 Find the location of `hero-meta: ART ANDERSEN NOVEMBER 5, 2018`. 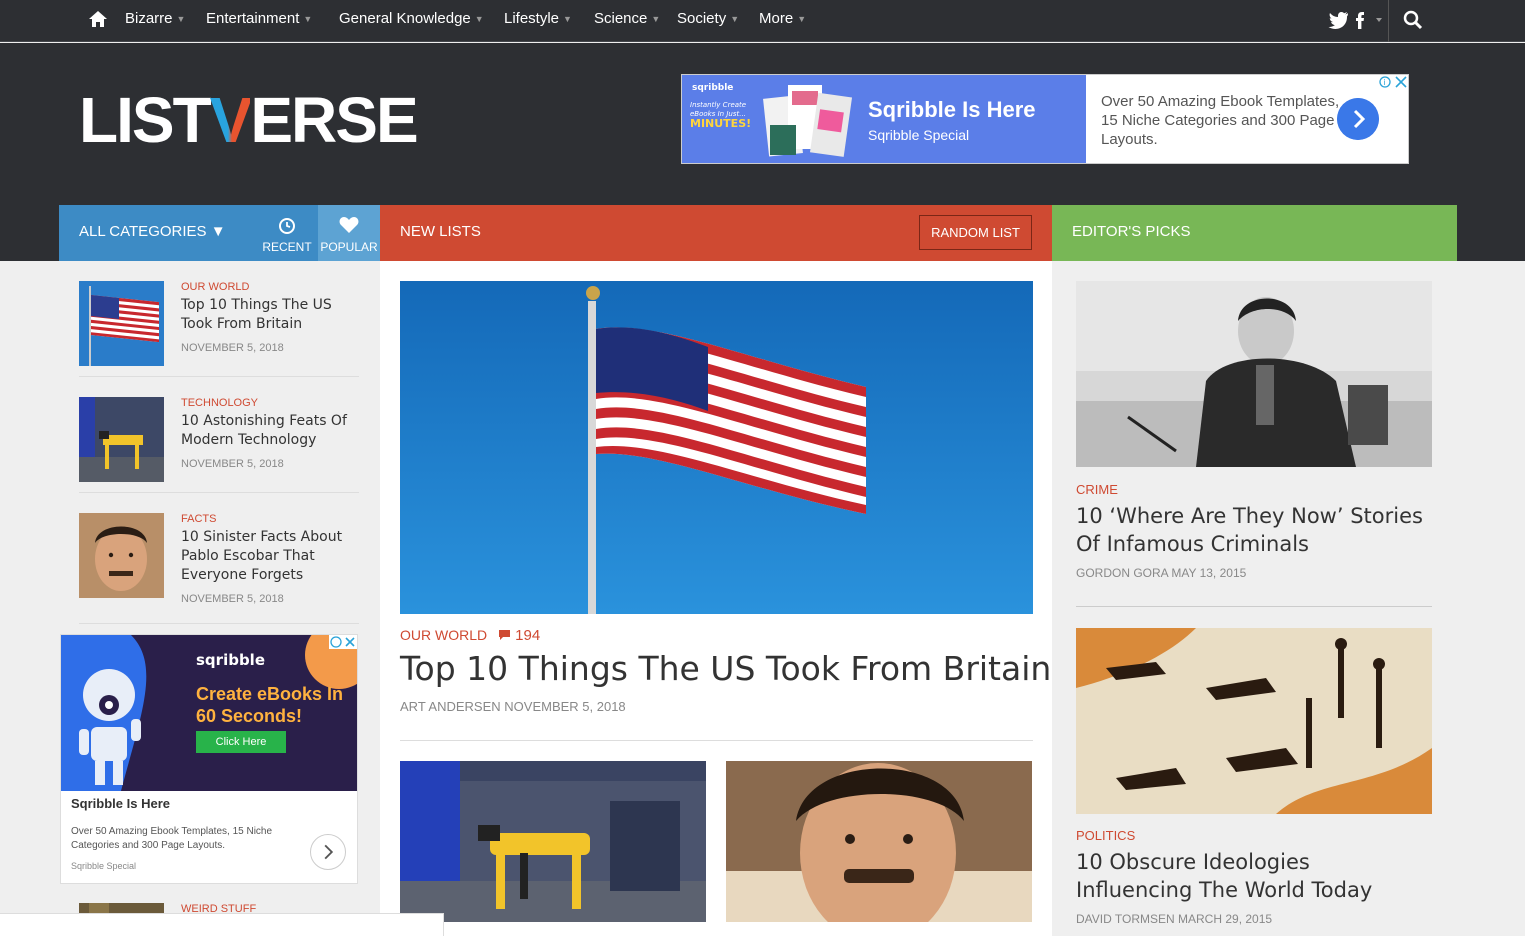

hero-meta: ART ANDERSEN NOVEMBER 5, 2018 is located at coordinates (513, 706).